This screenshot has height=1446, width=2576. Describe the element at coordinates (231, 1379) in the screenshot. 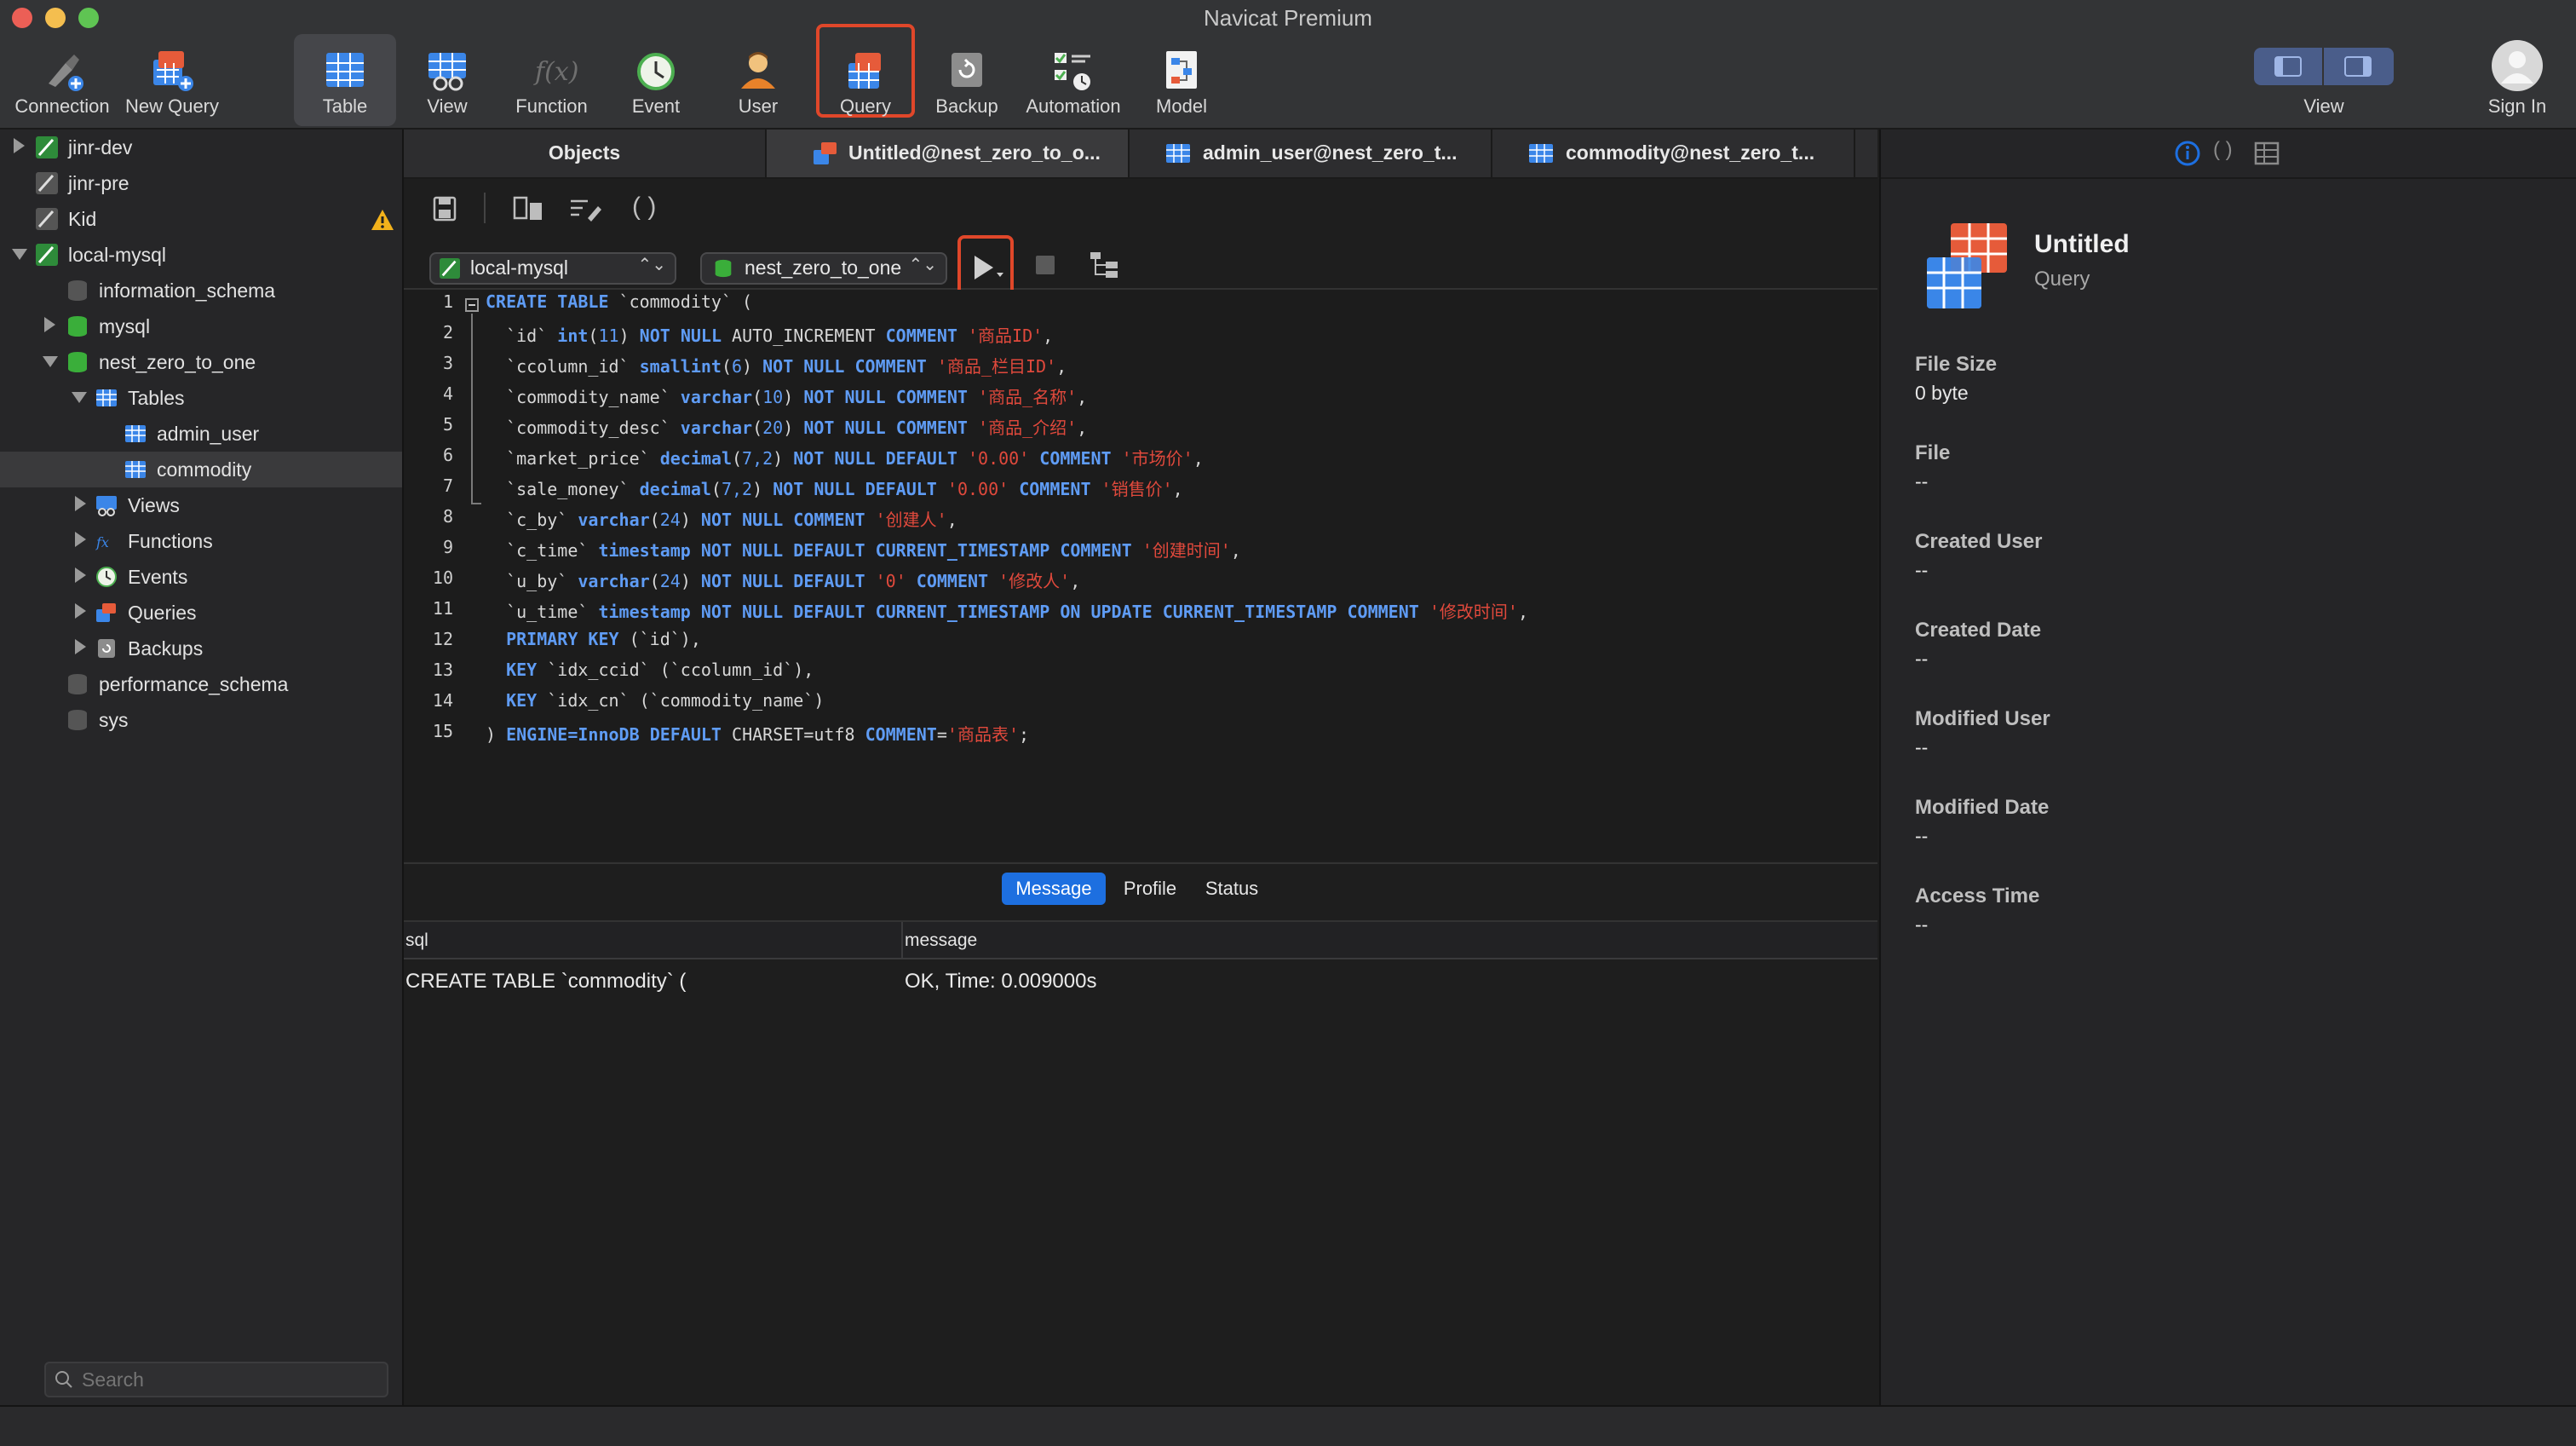

I see `sidebar-search-input` at that location.